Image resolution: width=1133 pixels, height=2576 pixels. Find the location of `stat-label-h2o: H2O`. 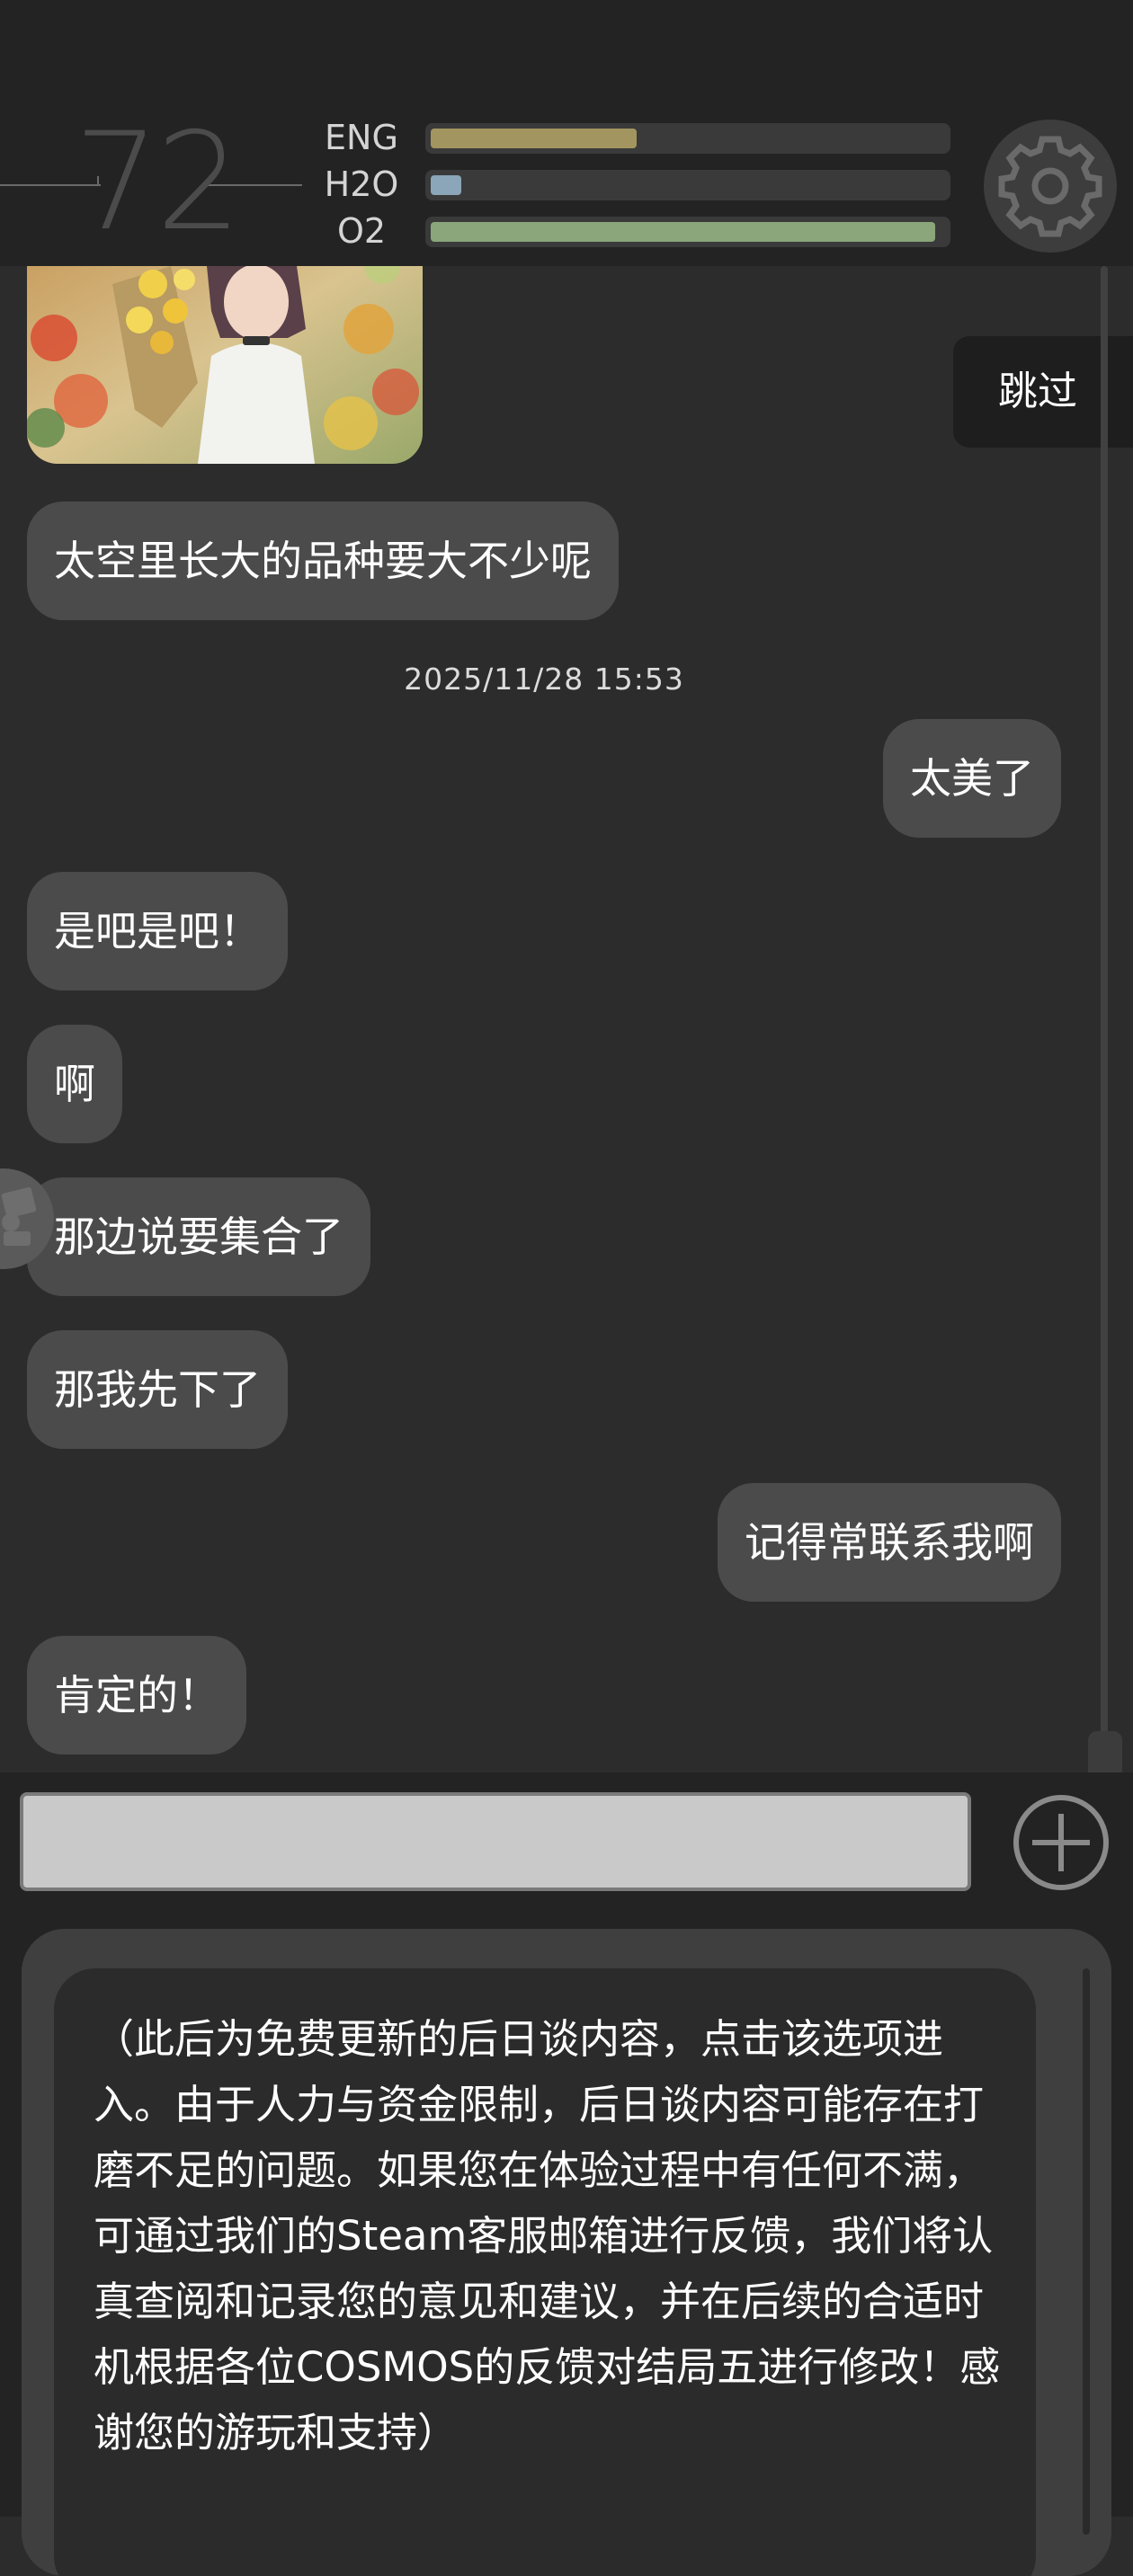

stat-label-h2o: H2O is located at coordinates (361, 184).